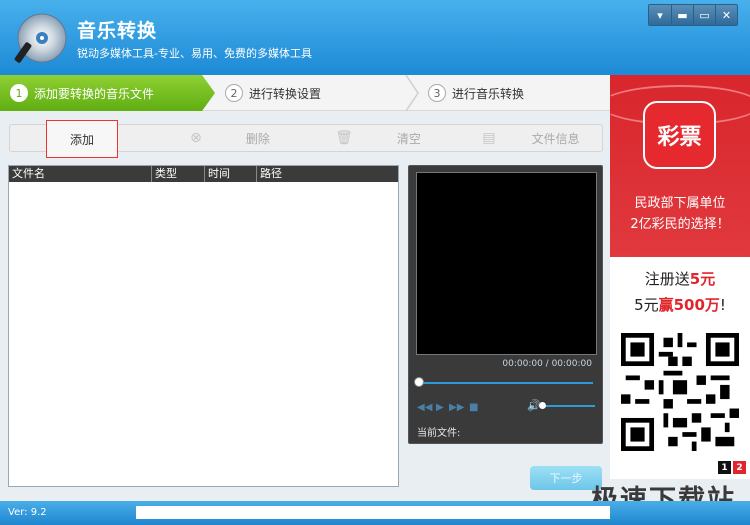 The width and height of the screenshot is (750, 525). I want to click on step-separator-icon, so click(412, 93).